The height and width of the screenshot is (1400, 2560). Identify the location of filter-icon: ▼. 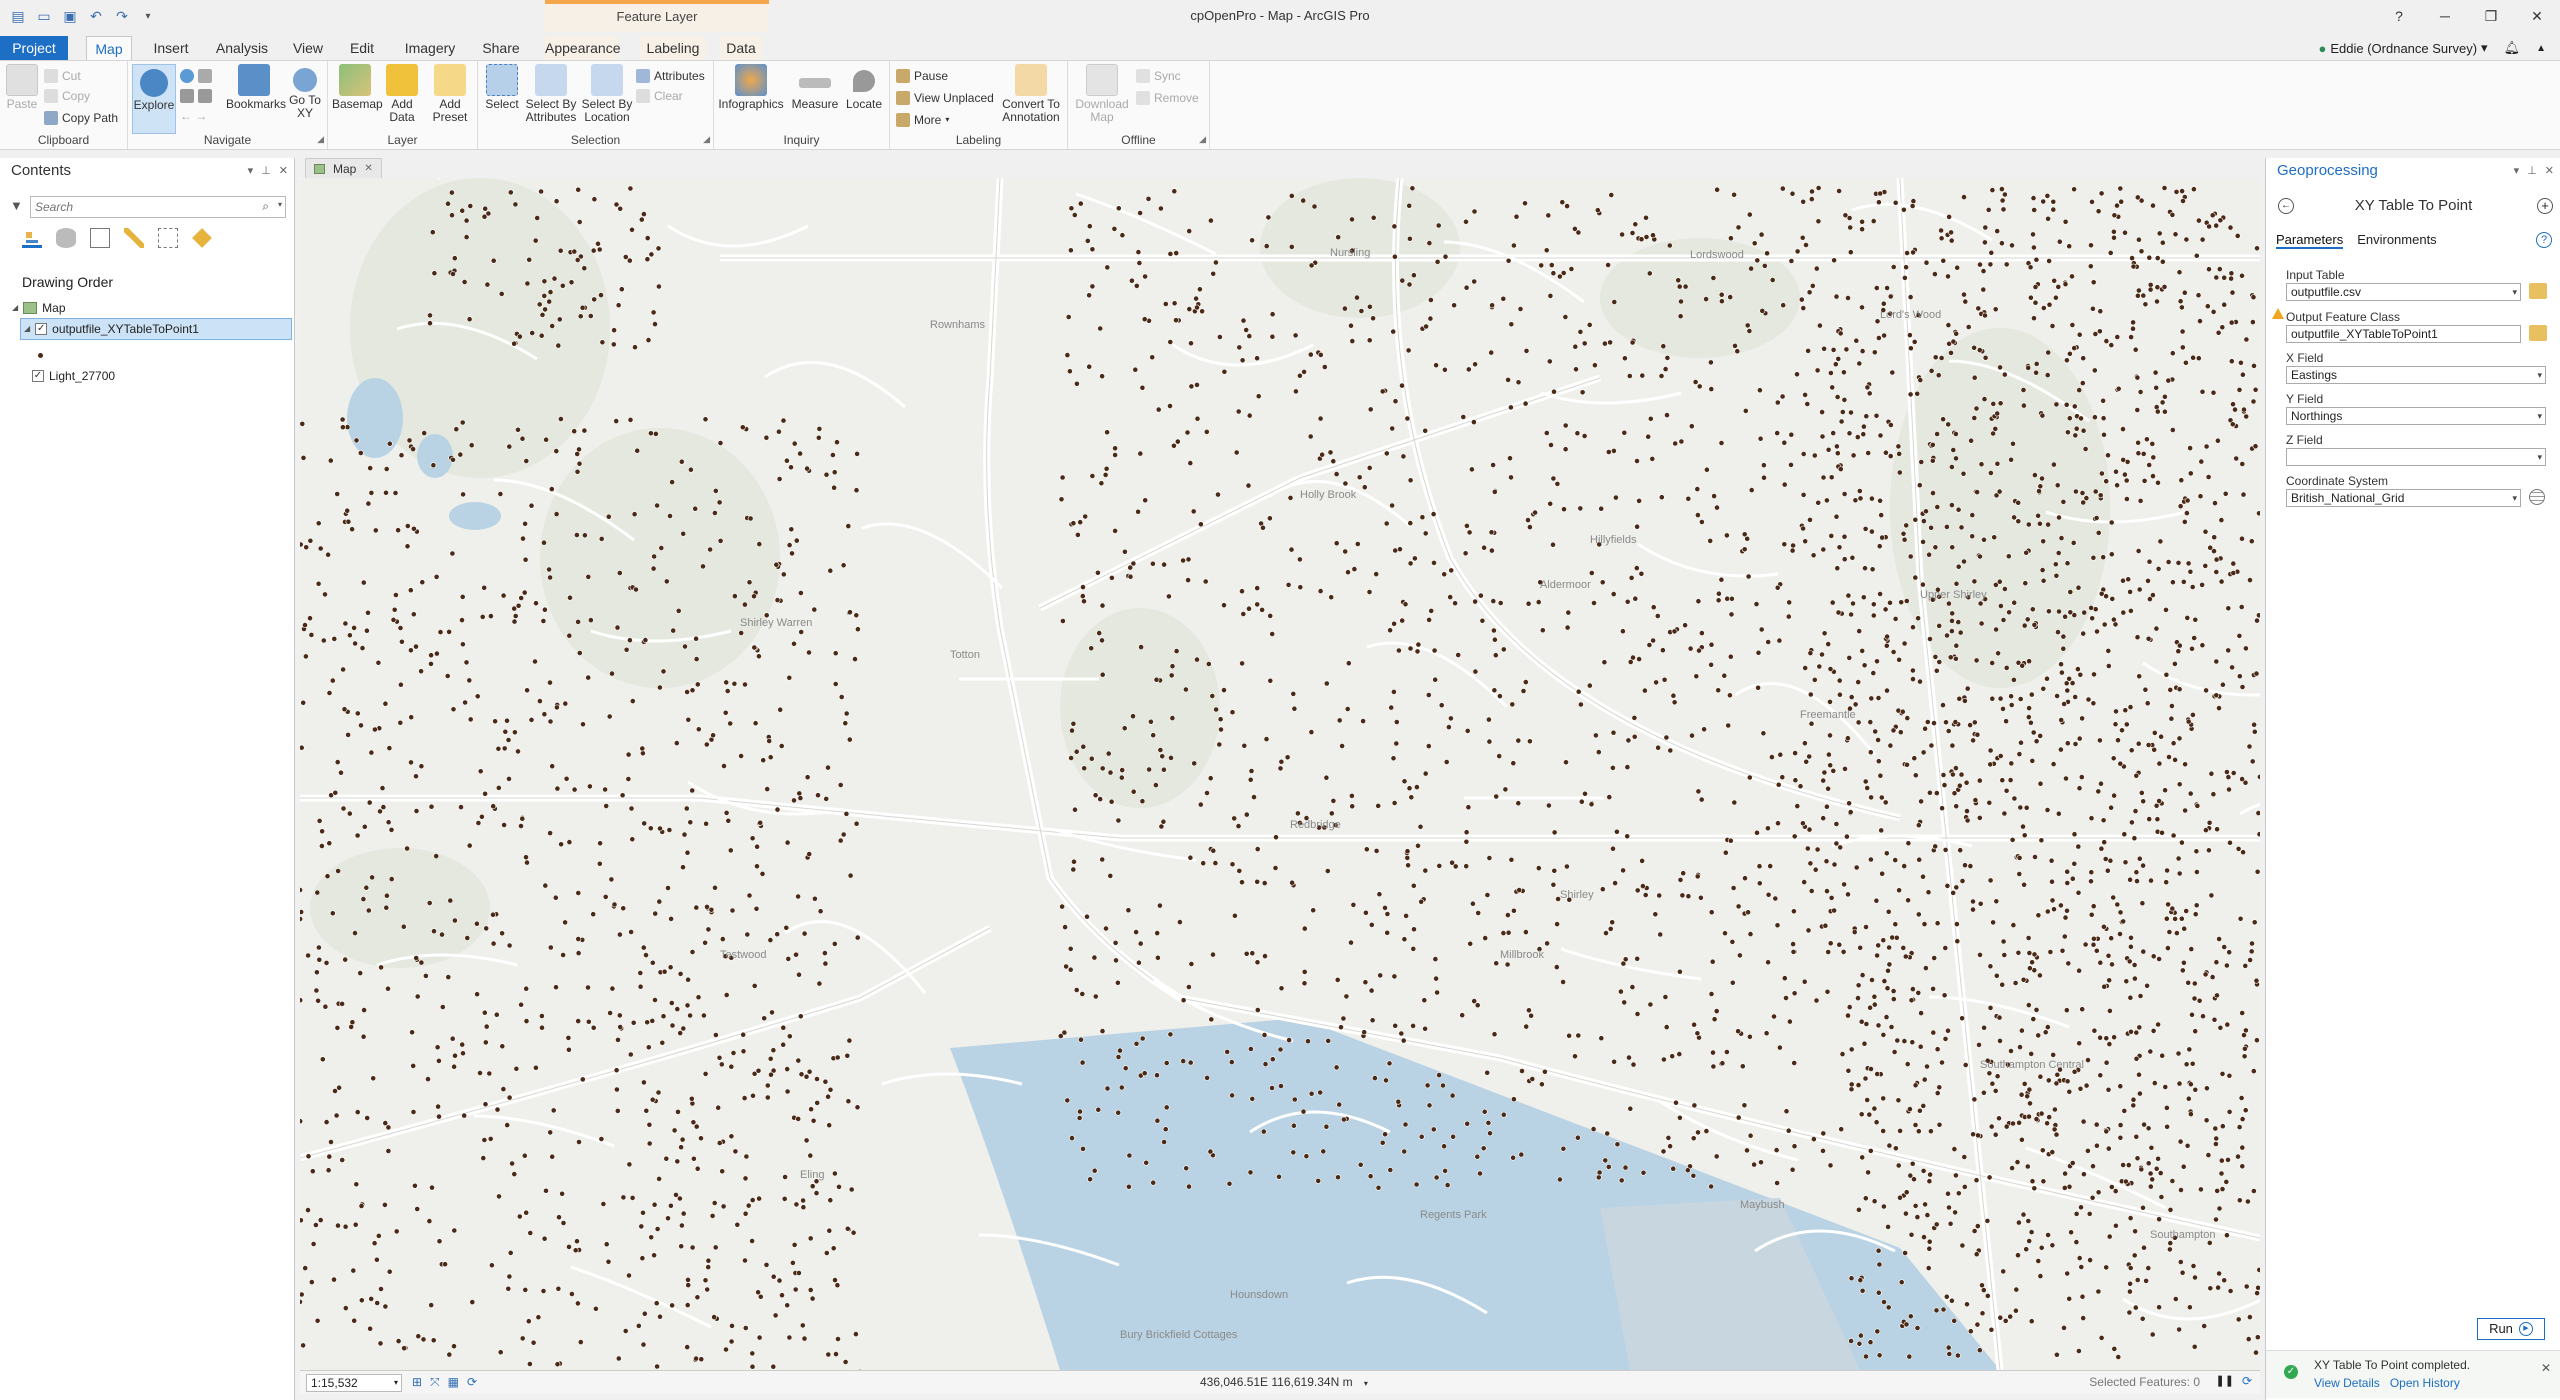
(16, 205).